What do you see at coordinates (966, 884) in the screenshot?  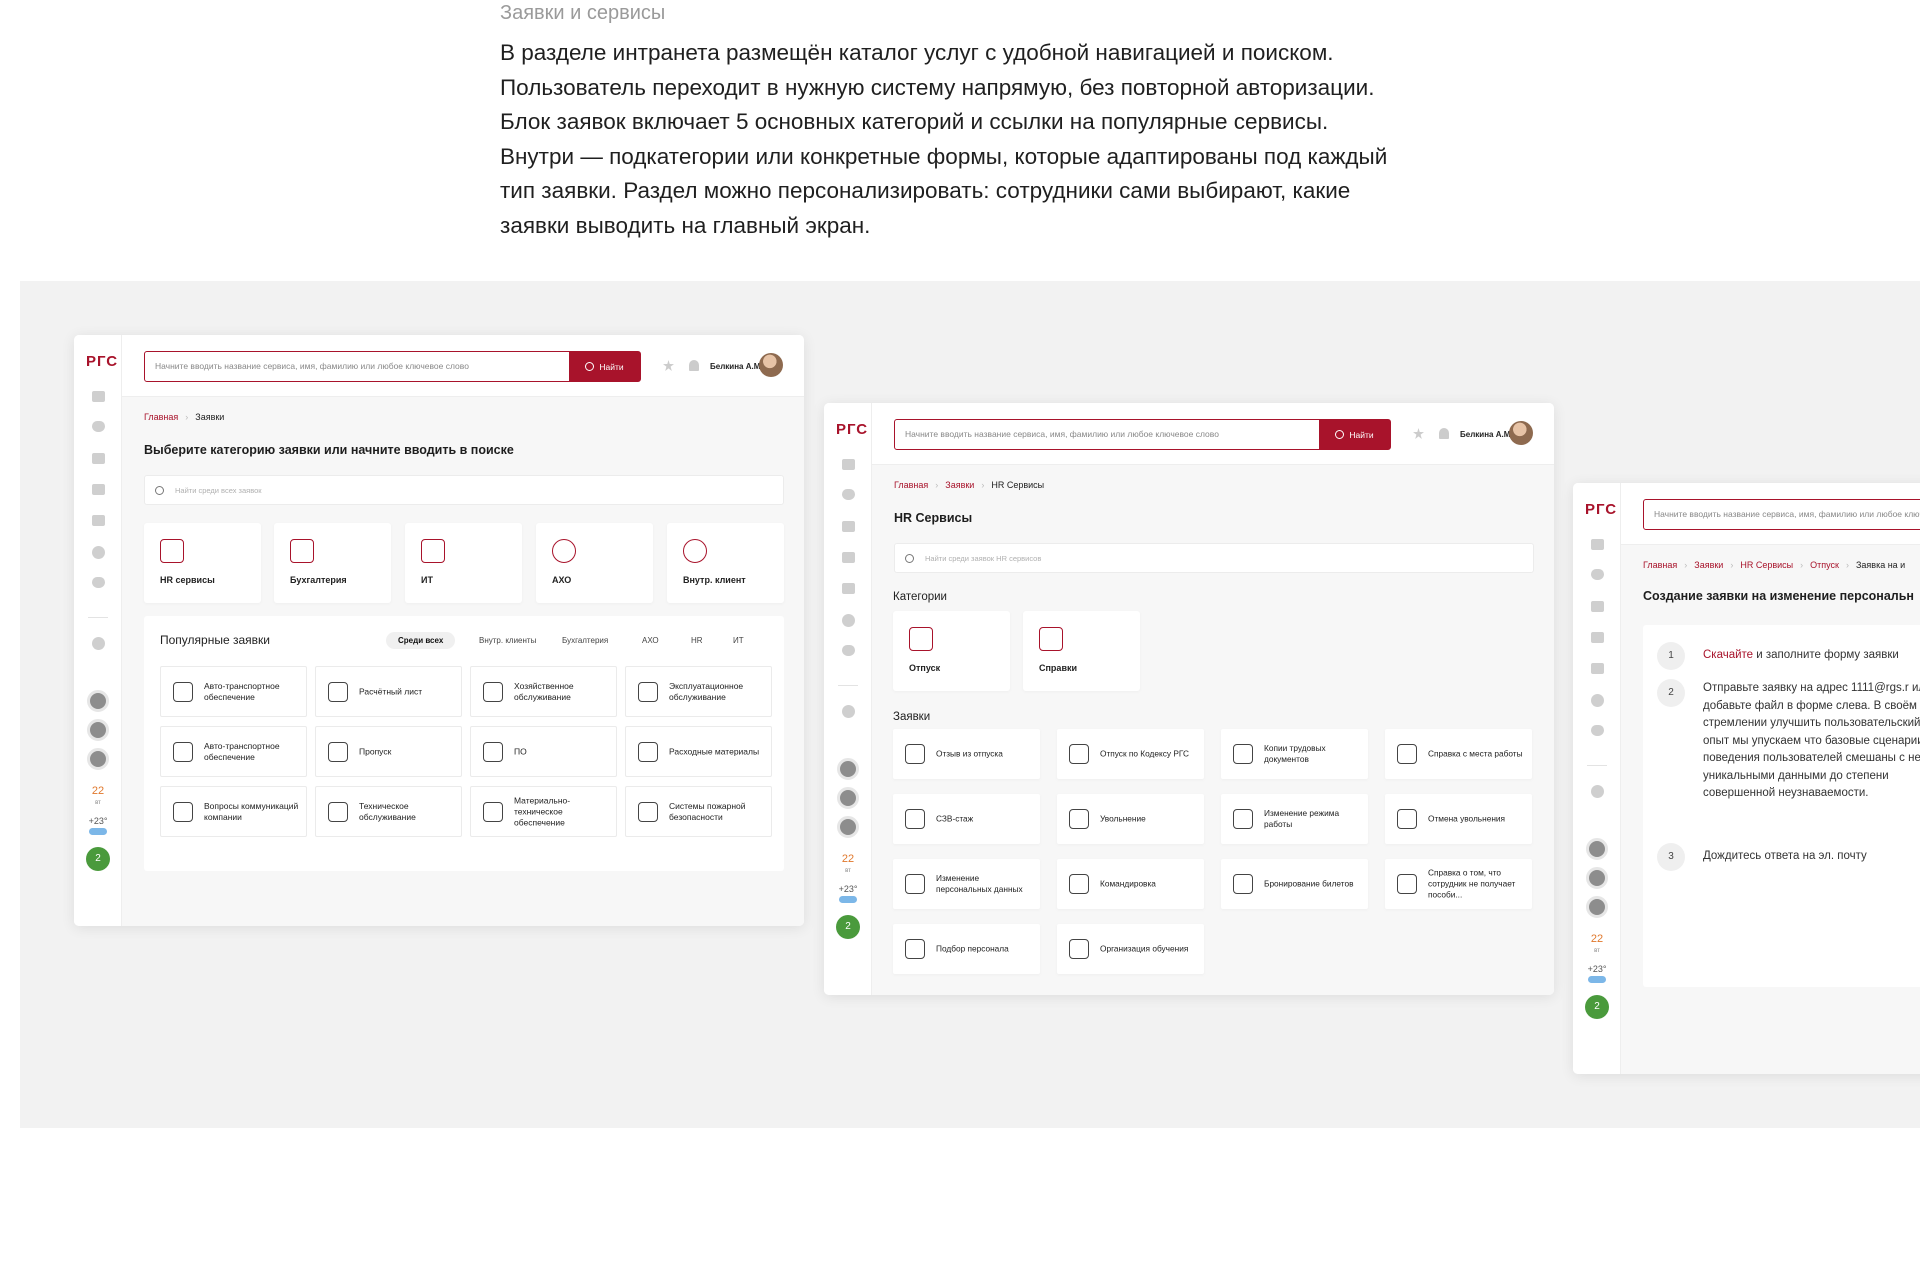 I see `request-tile: Изменение персональных данных` at bounding box center [966, 884].